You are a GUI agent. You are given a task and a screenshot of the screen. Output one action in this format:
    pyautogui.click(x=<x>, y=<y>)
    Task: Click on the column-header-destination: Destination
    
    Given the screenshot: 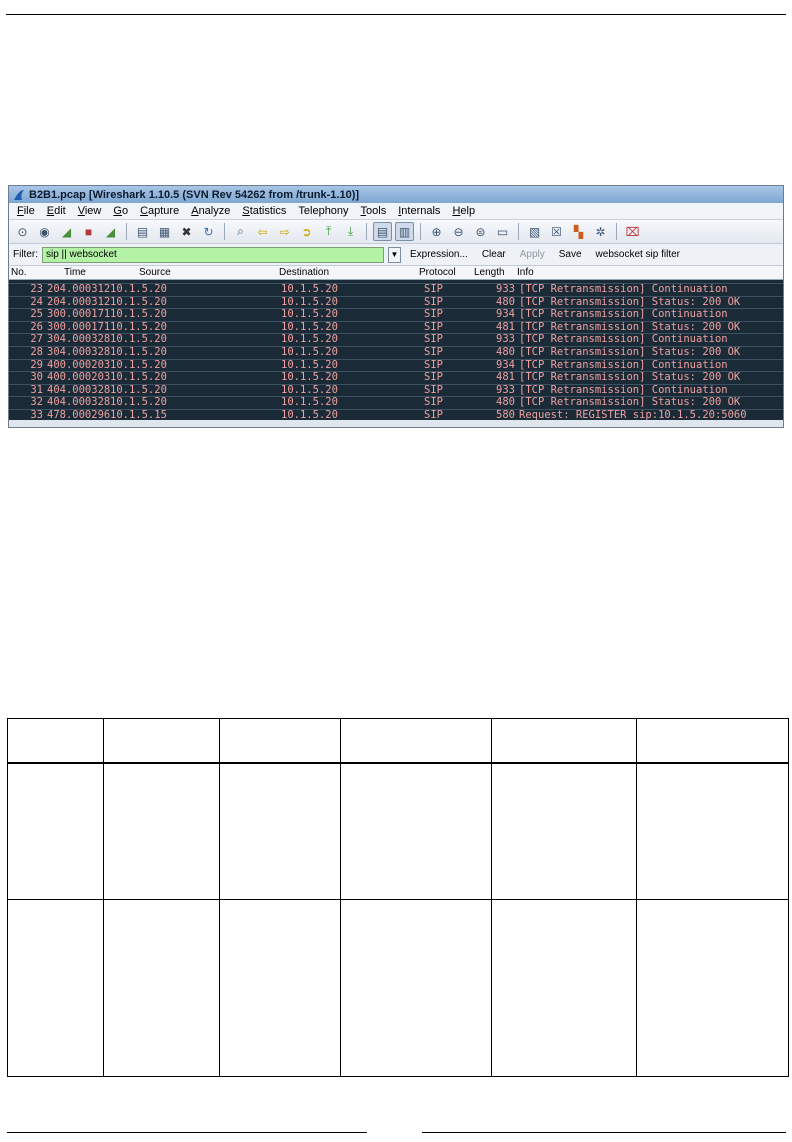 What is the action you would take?
    pyautogui.click(x=304, y=272)
    